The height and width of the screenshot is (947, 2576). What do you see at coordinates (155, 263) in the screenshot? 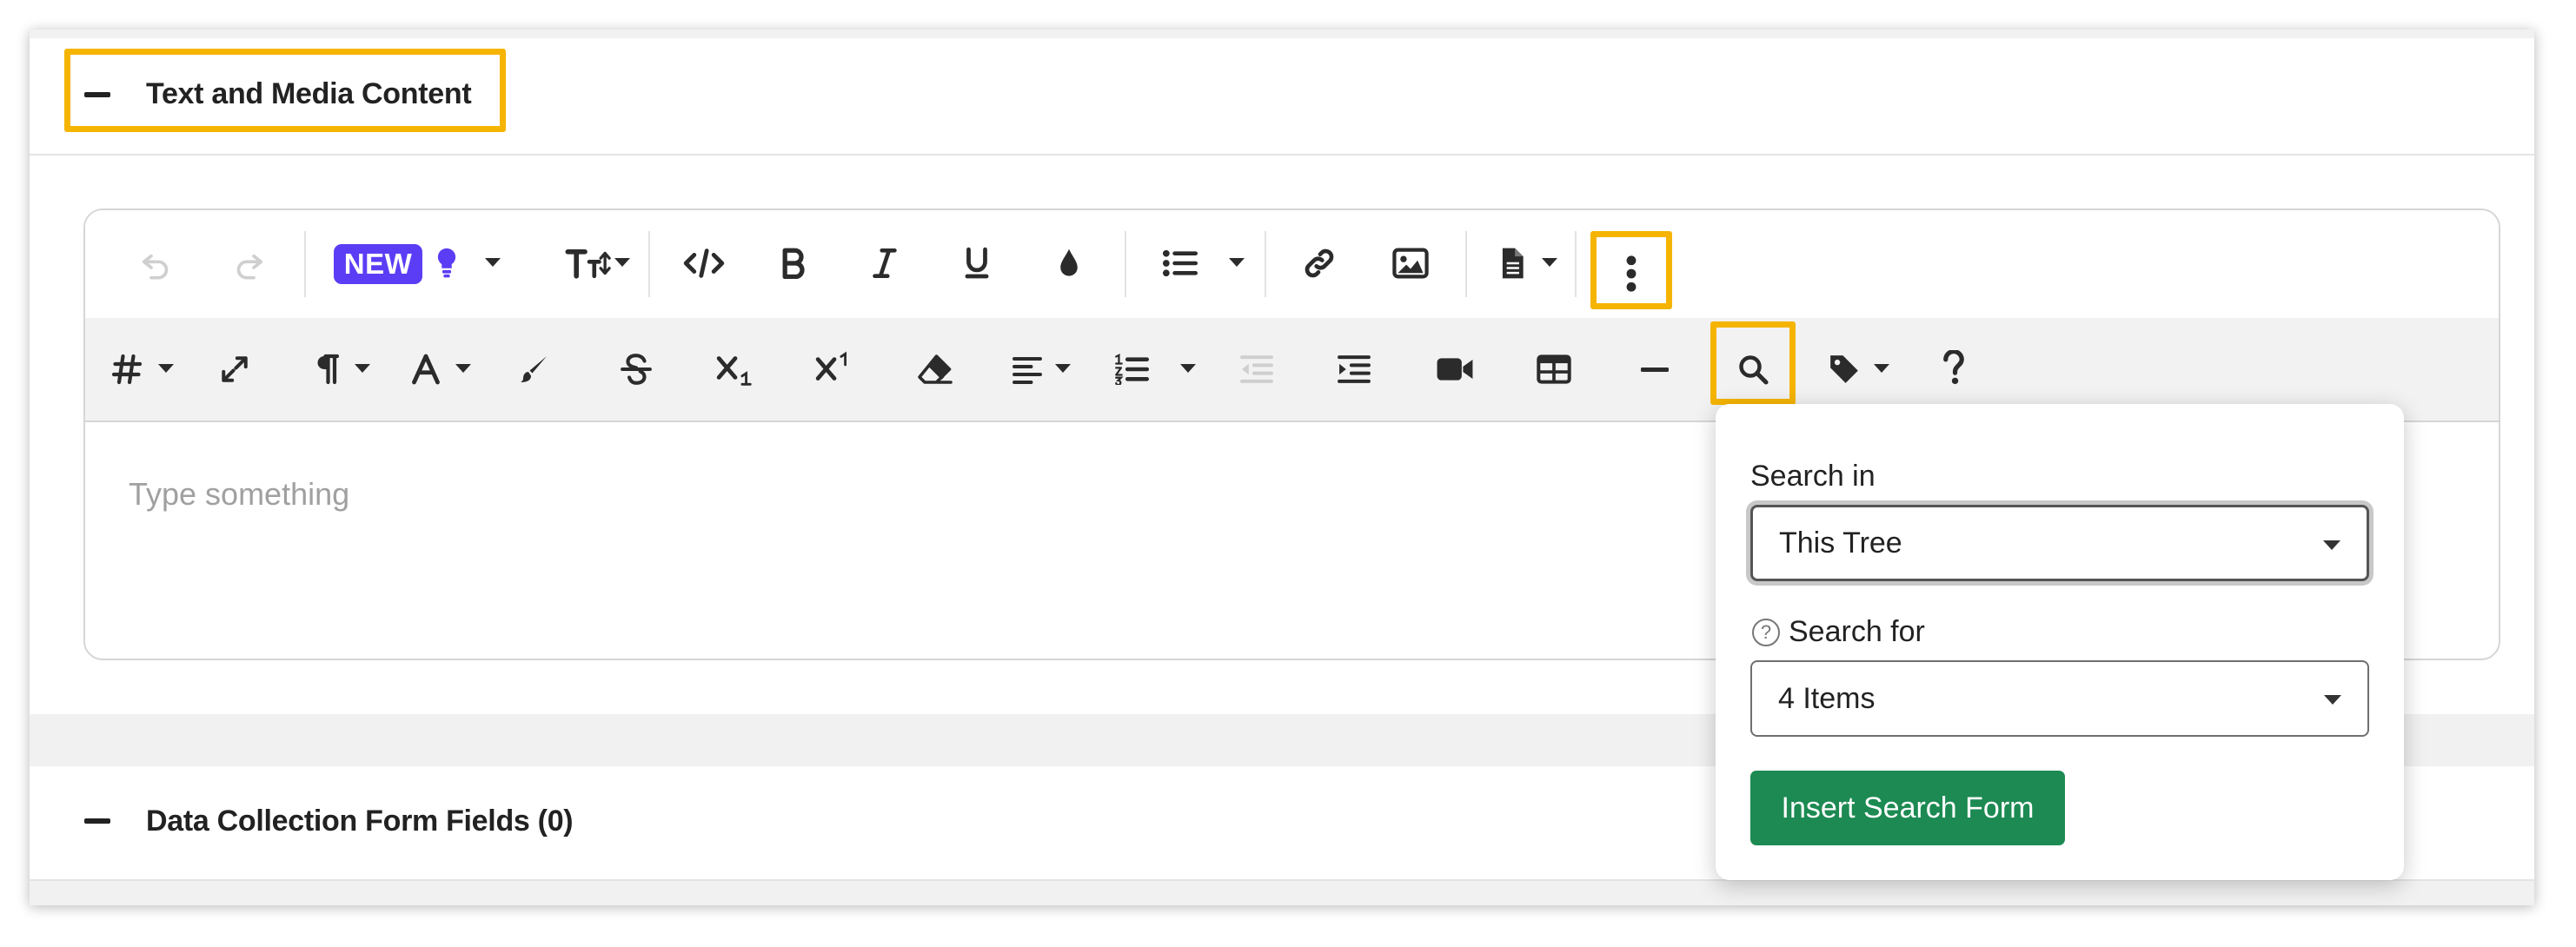
I see `undo-icon` at bounding box center [155, 263].